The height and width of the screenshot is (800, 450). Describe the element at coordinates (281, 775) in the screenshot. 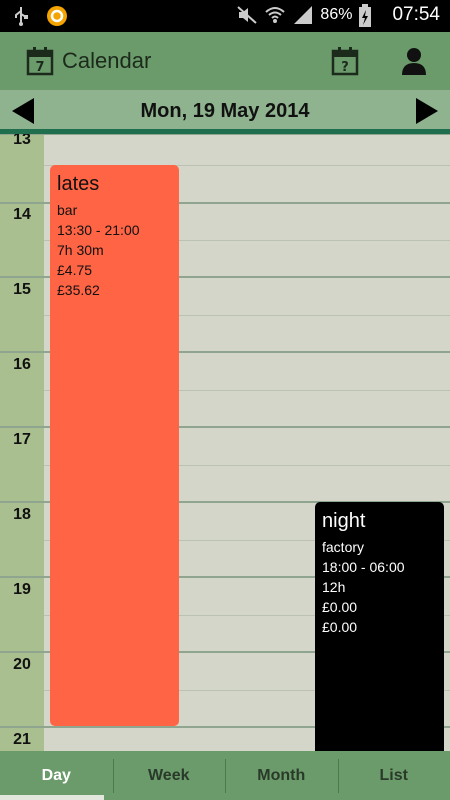

I see `tab-month: Month` at that location.